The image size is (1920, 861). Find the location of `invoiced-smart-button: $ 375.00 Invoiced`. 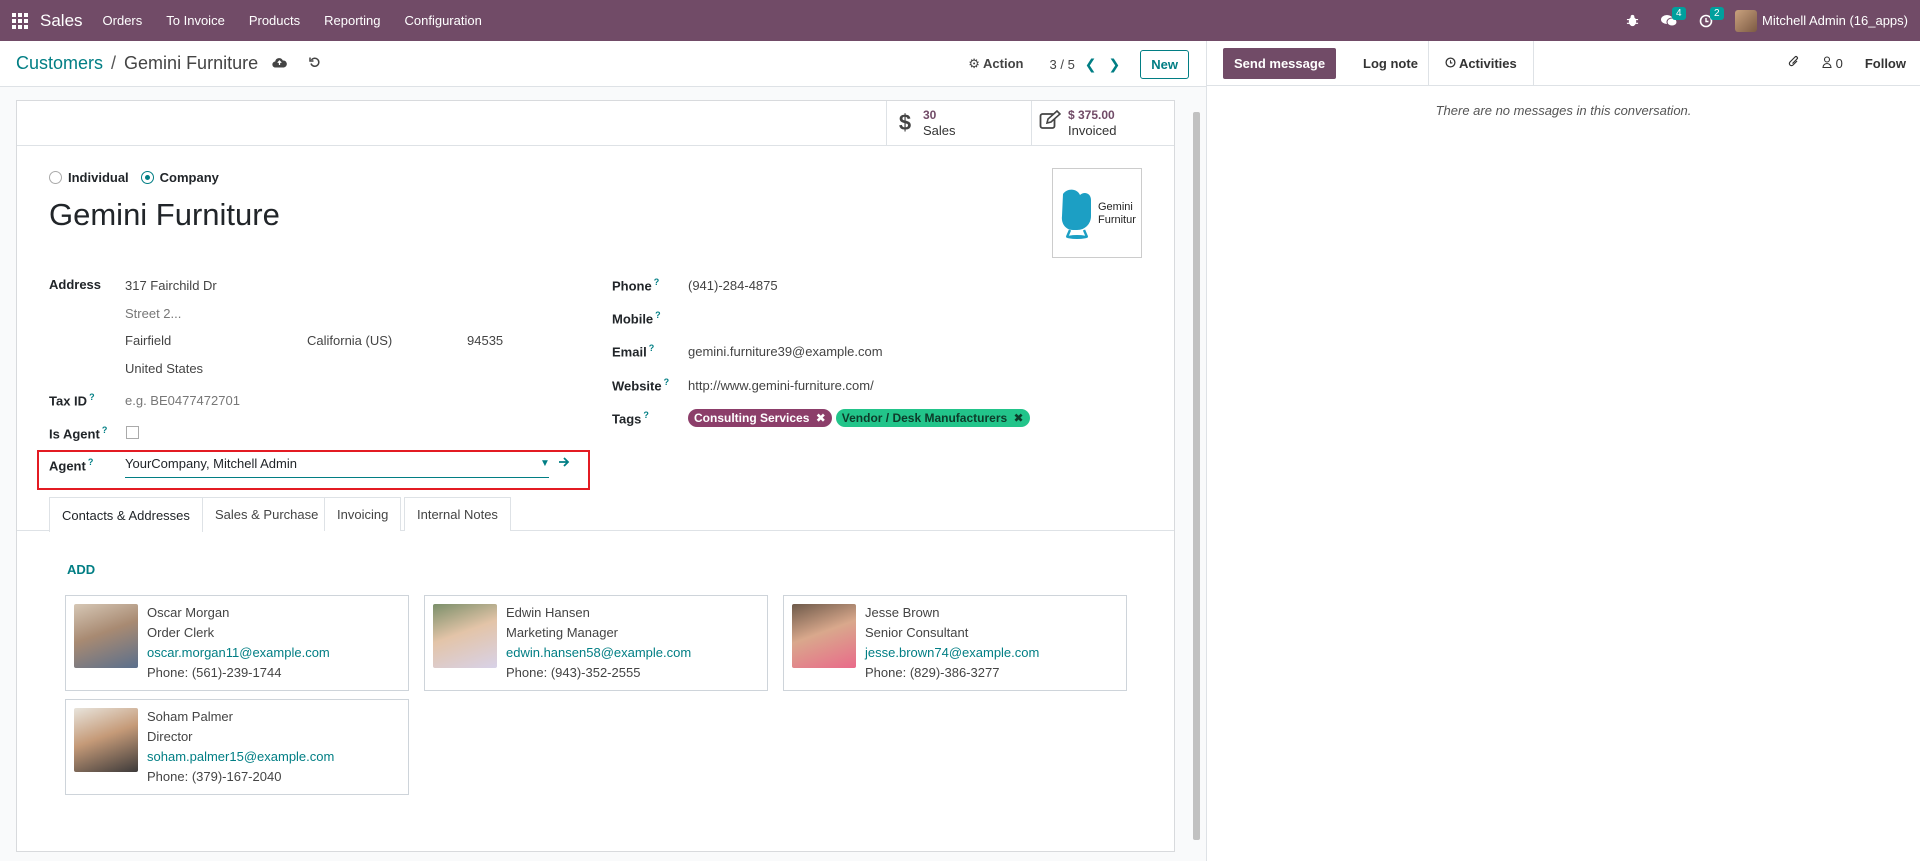

invoiced-smart-button: $ 375.00 Invoiced is located at coordinates (1103, 123).